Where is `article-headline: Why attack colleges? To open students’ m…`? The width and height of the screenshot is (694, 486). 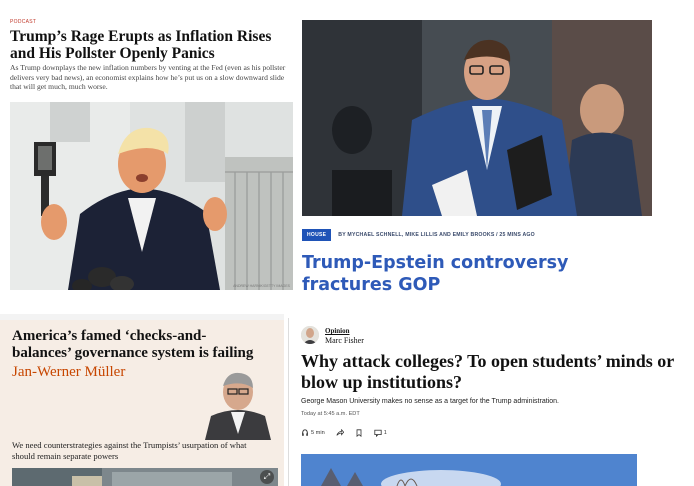 article-headline: Why attack colleges? To open students’ m… is located at coordinates (497, 372).